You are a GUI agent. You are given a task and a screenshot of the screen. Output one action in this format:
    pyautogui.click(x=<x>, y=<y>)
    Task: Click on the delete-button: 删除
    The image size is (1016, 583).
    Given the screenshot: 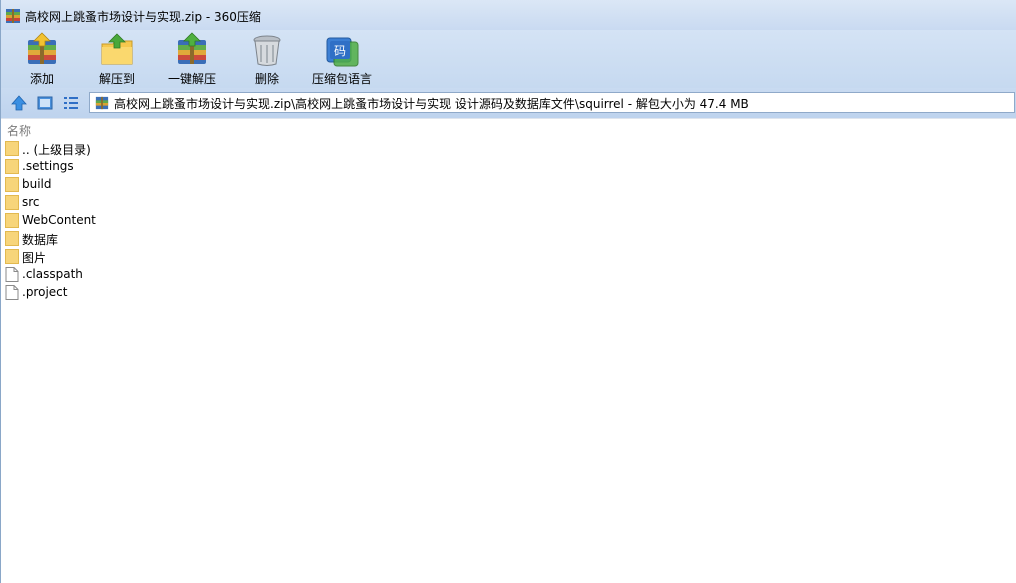 What is the action you would take?
    pyautogui.click(x=267, y=59)
    